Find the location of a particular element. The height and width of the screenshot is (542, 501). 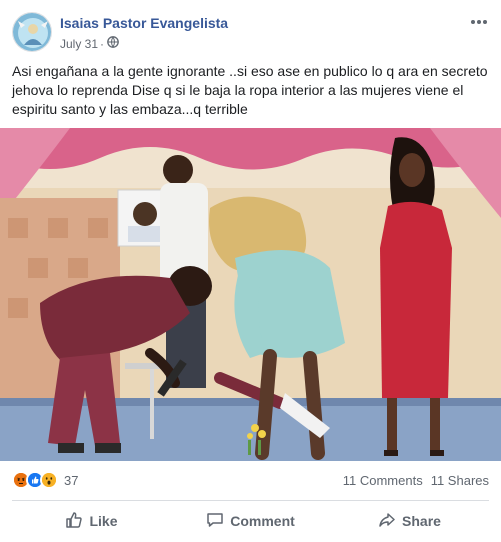

shares-count: 11 Shares is located at coordinates (460, 480).